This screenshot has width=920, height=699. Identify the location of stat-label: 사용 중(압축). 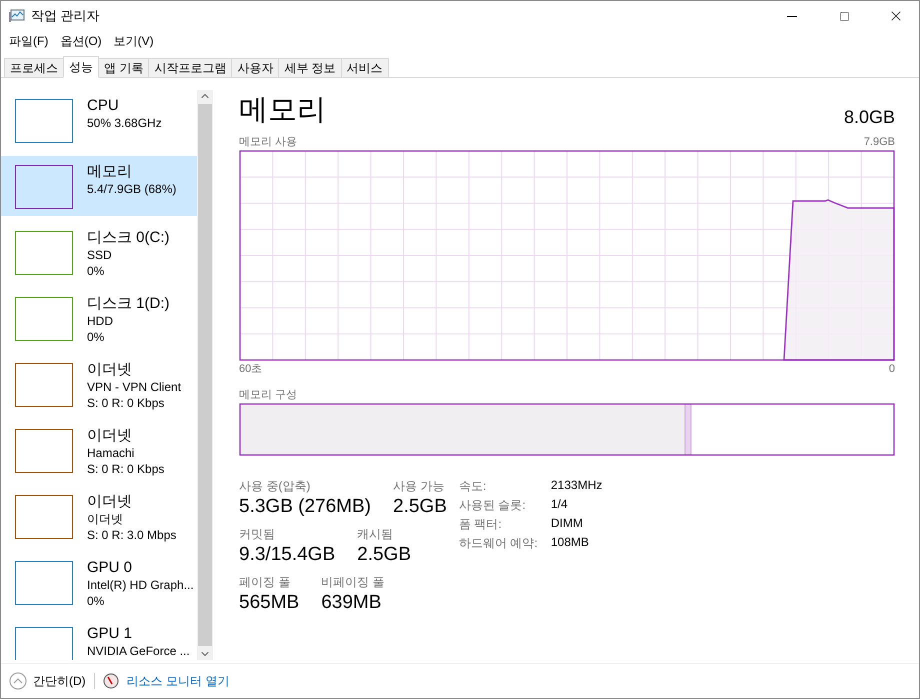
(275, 486).